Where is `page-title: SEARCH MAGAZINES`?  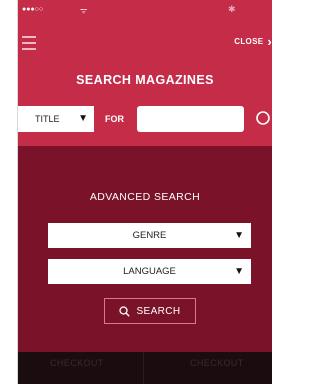 page-title: SEARCH MAGAZINES is located at coordinates (145, 80).